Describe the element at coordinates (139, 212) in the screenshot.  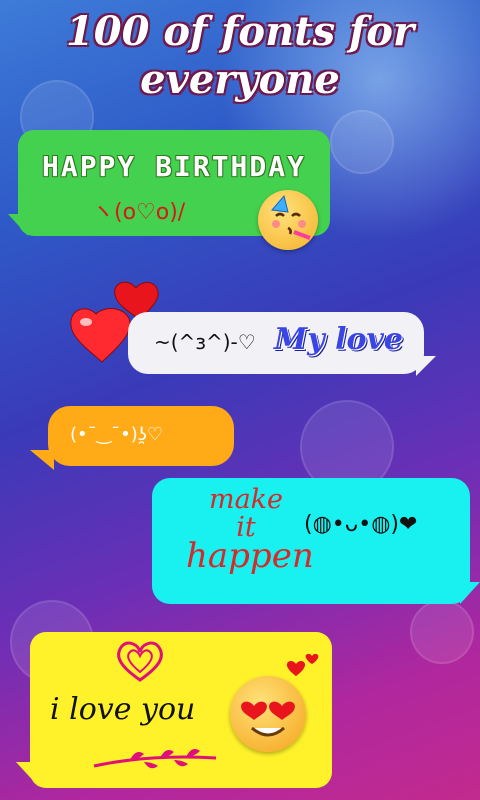
I see `kaomoji-text: ヽ(o♡o)/` at that location.